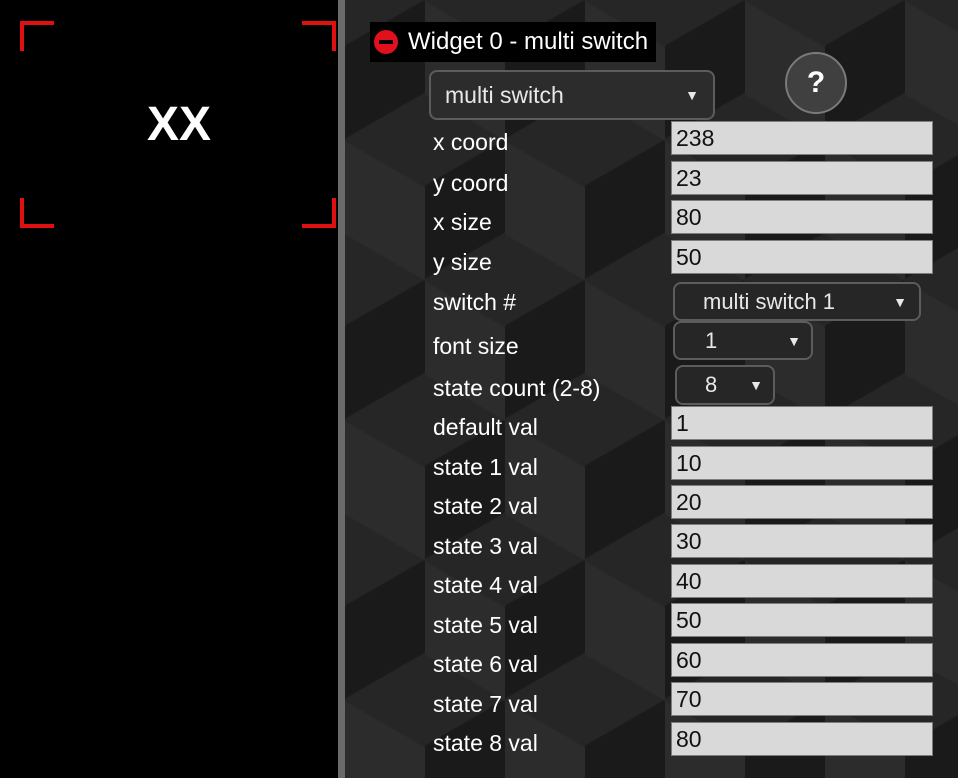 The width and height of the screenshot is (958, 778). Describe the element at coordinates (802, 217) in the screenshot. I see `x-size-input: 80` at that location.